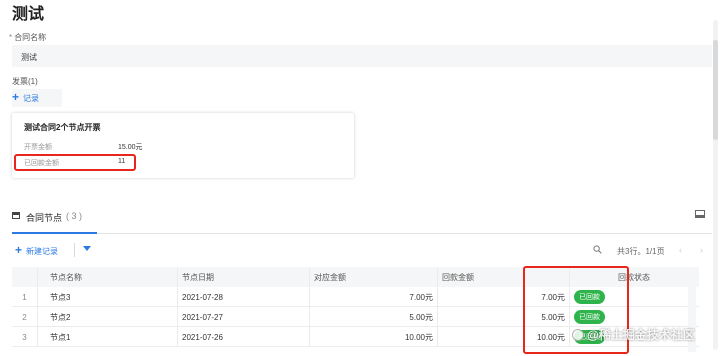 Image resolution: width=720 pixels, height=356 pixels. I want to click on column-header-amount: 对应金额, so click(373, 277).